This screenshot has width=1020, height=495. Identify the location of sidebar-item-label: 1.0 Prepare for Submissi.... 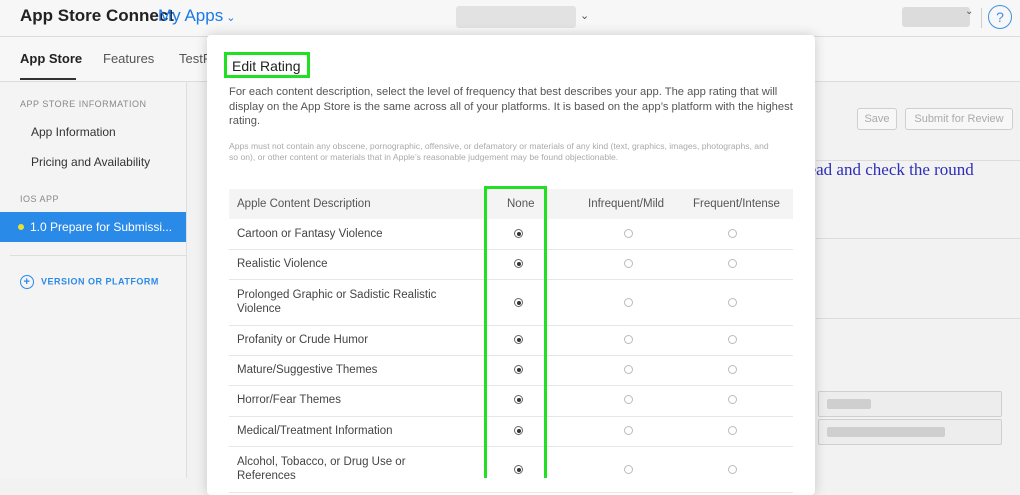
(101, 227).